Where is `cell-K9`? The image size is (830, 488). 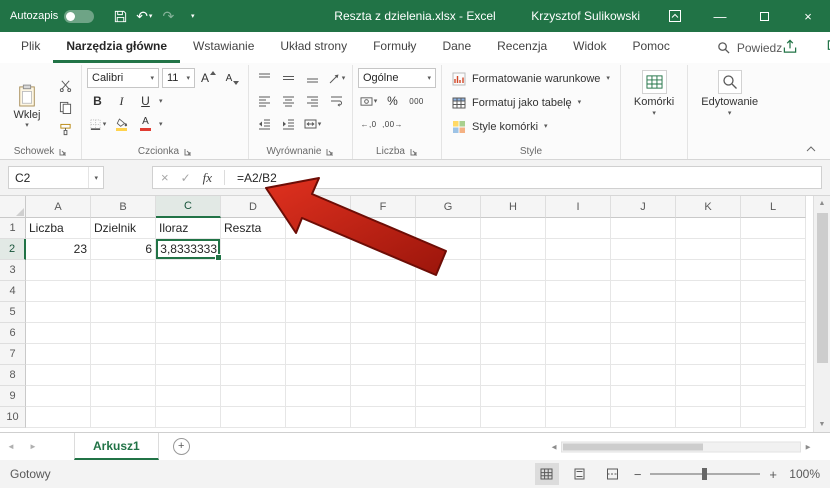 cell-K9 is located at coordinates (708, 396).